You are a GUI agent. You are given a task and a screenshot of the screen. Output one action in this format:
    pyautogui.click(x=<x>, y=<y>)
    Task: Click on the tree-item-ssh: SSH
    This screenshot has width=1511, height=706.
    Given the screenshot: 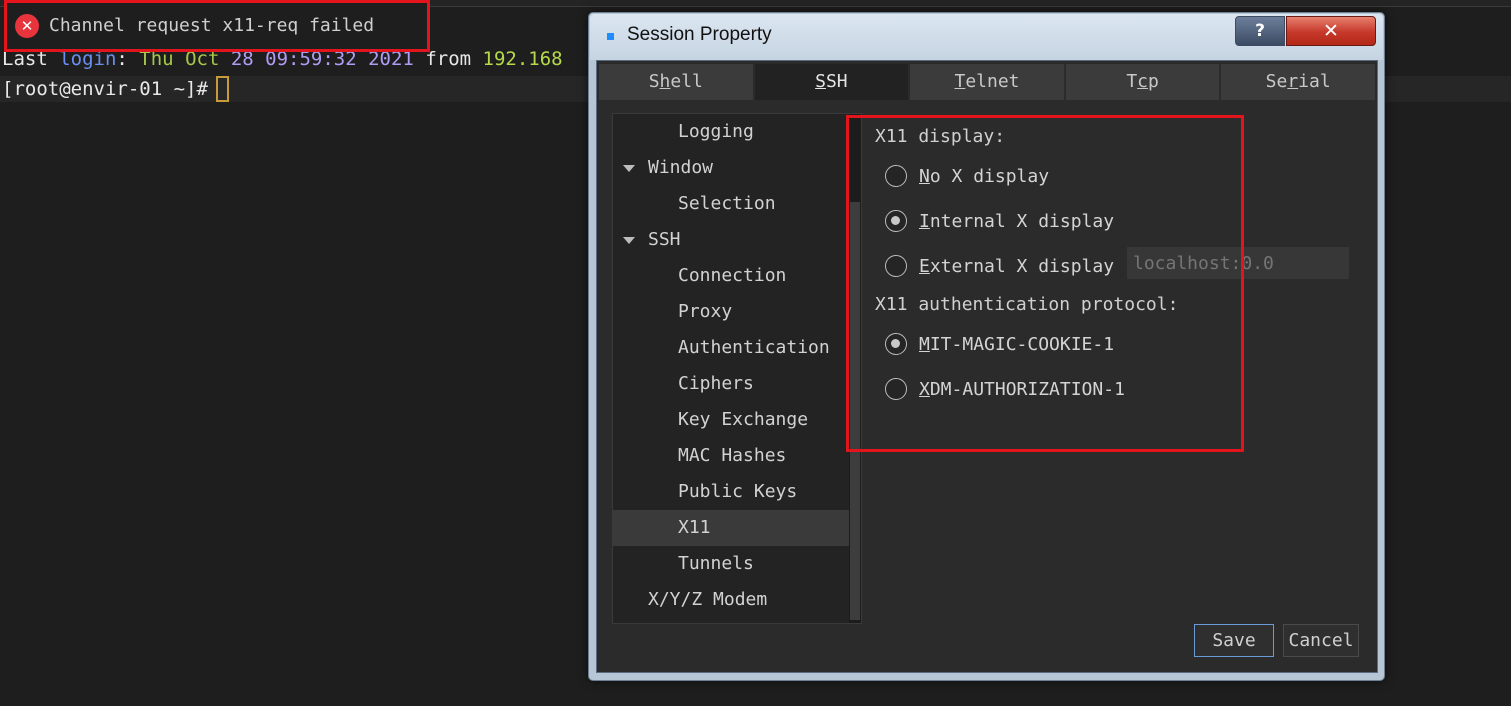 What is the action you would take?
    pyautogui.click(x=731, y=240)
    